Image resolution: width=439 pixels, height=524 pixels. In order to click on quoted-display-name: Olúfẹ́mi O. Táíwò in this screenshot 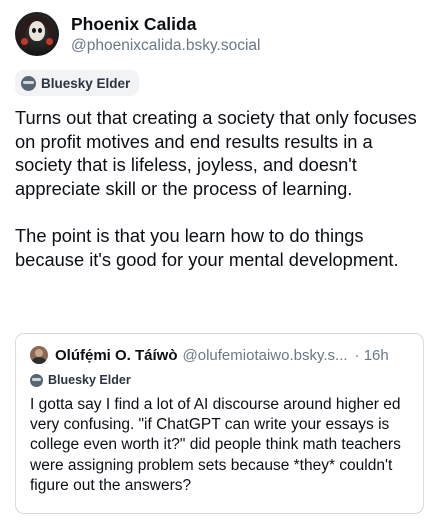, I will do `click(116, 355)`.